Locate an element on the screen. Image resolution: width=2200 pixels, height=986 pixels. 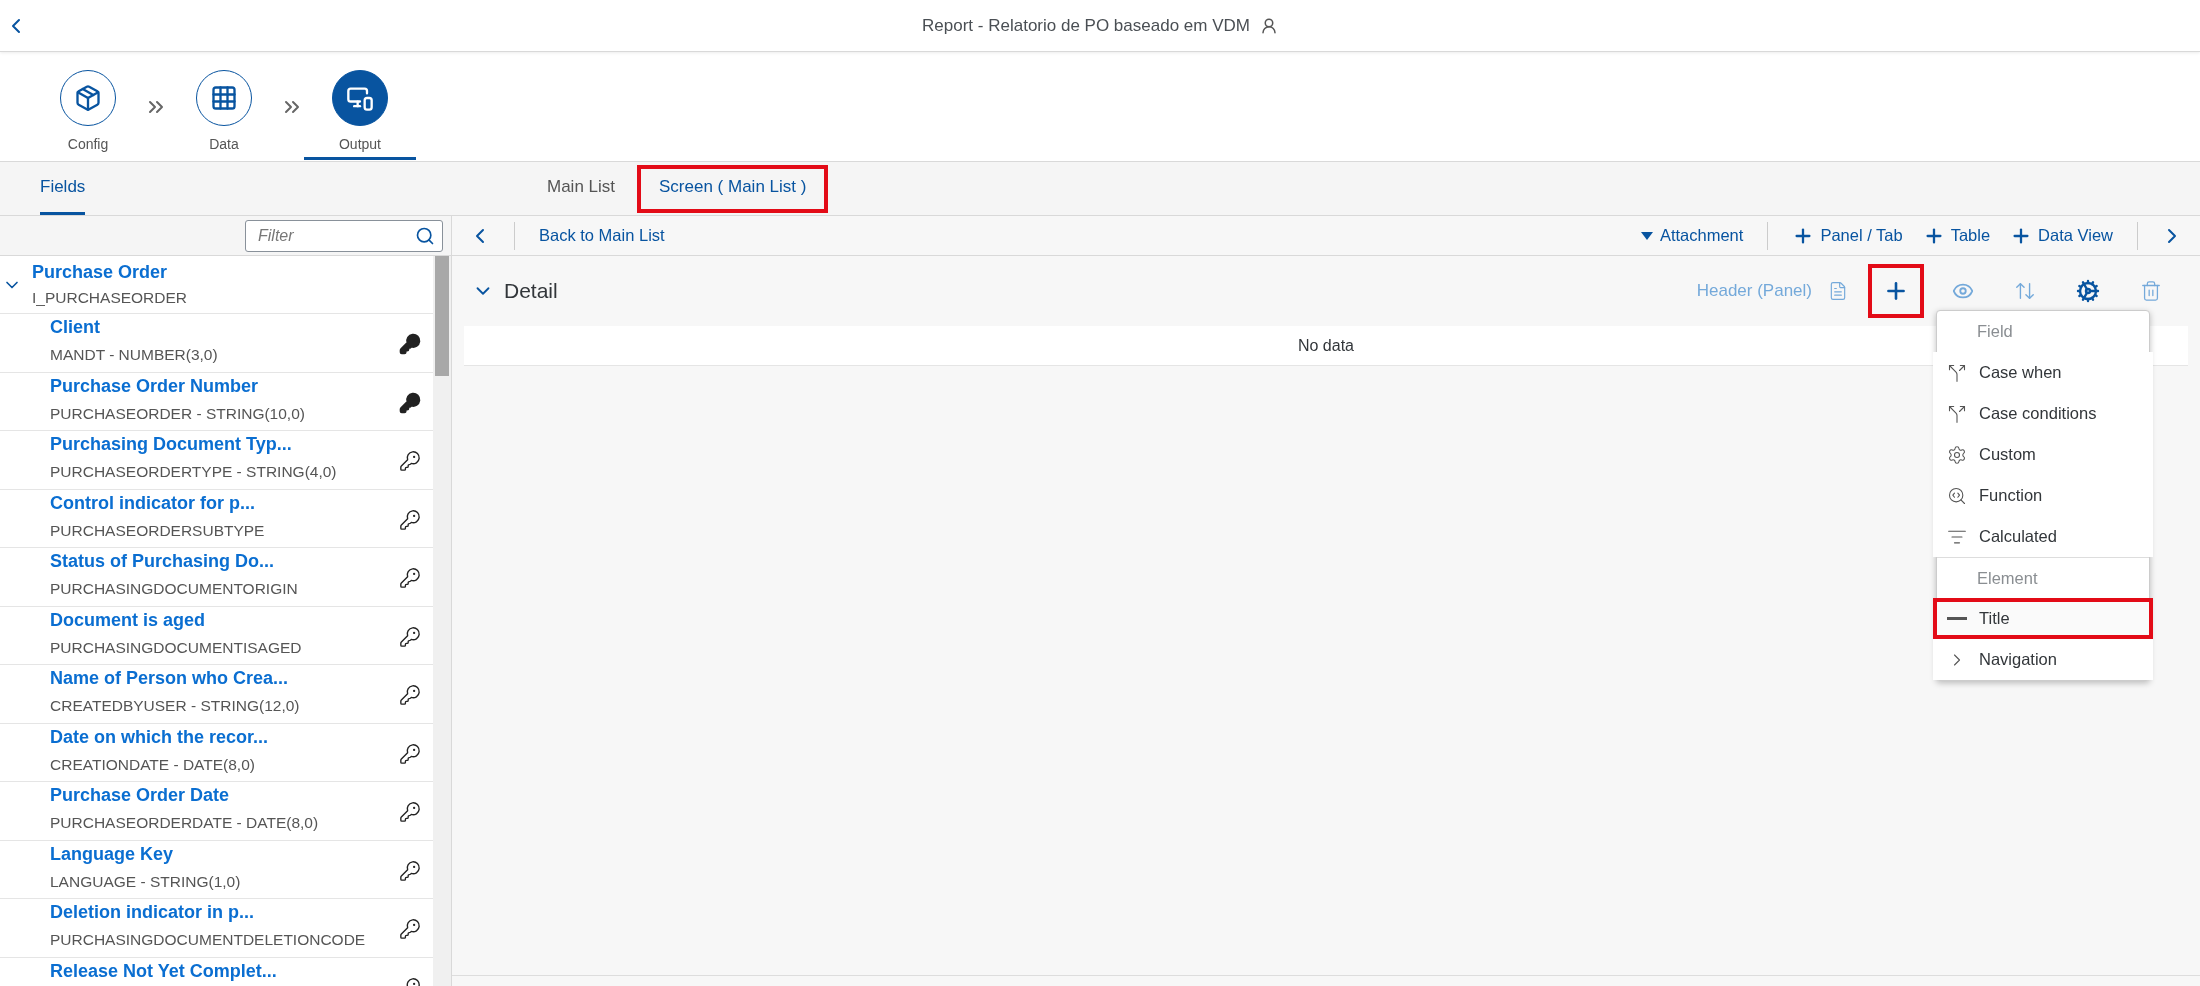
menu-item: Case when is located at coordinates (2043, 372).